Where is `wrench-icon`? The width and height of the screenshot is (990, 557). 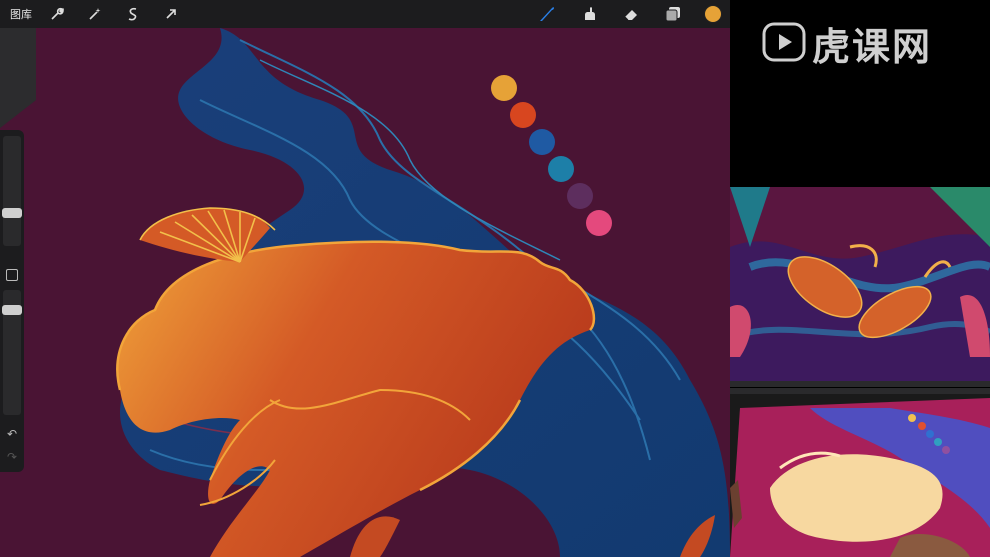 wrench-icon is located at coordinates (57, 14).